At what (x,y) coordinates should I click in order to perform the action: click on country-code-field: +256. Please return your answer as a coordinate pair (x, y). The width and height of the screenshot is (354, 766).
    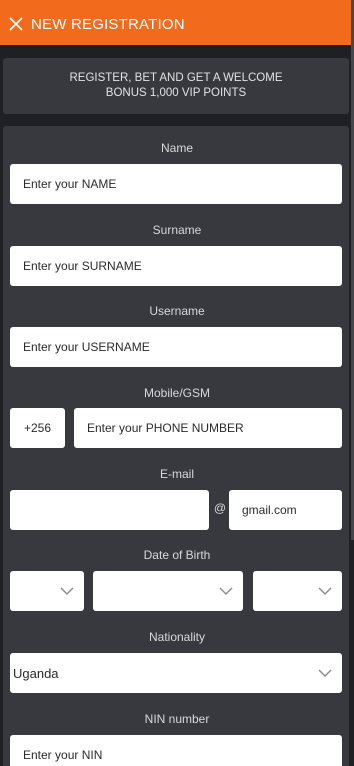
    Looking at the image, I should click on (37, 428).